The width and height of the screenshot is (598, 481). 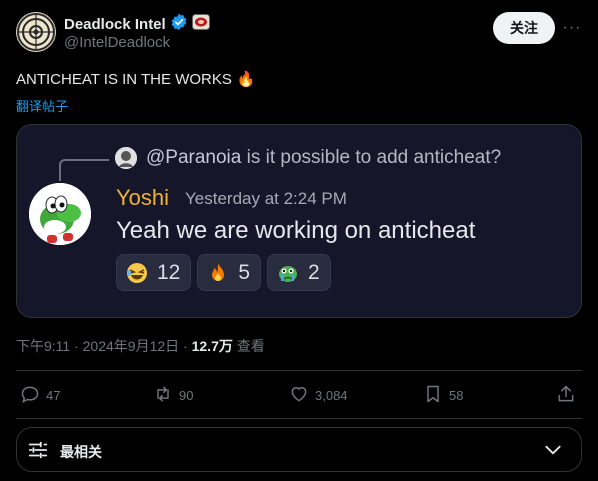 I want to click on share-icon, so click(x=566, y=395).